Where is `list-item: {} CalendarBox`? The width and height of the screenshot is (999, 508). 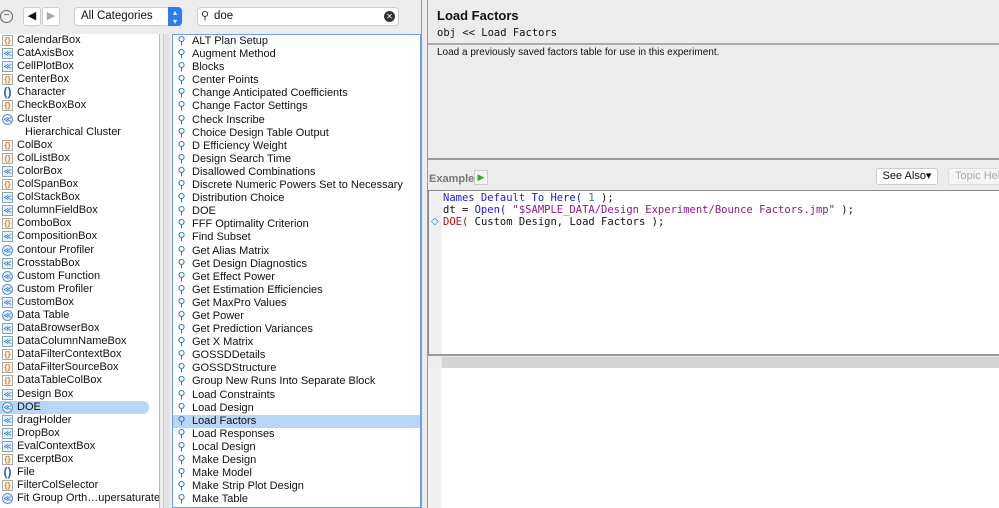 list-item: {} CalendarBox is located at coordinates (79, 40).